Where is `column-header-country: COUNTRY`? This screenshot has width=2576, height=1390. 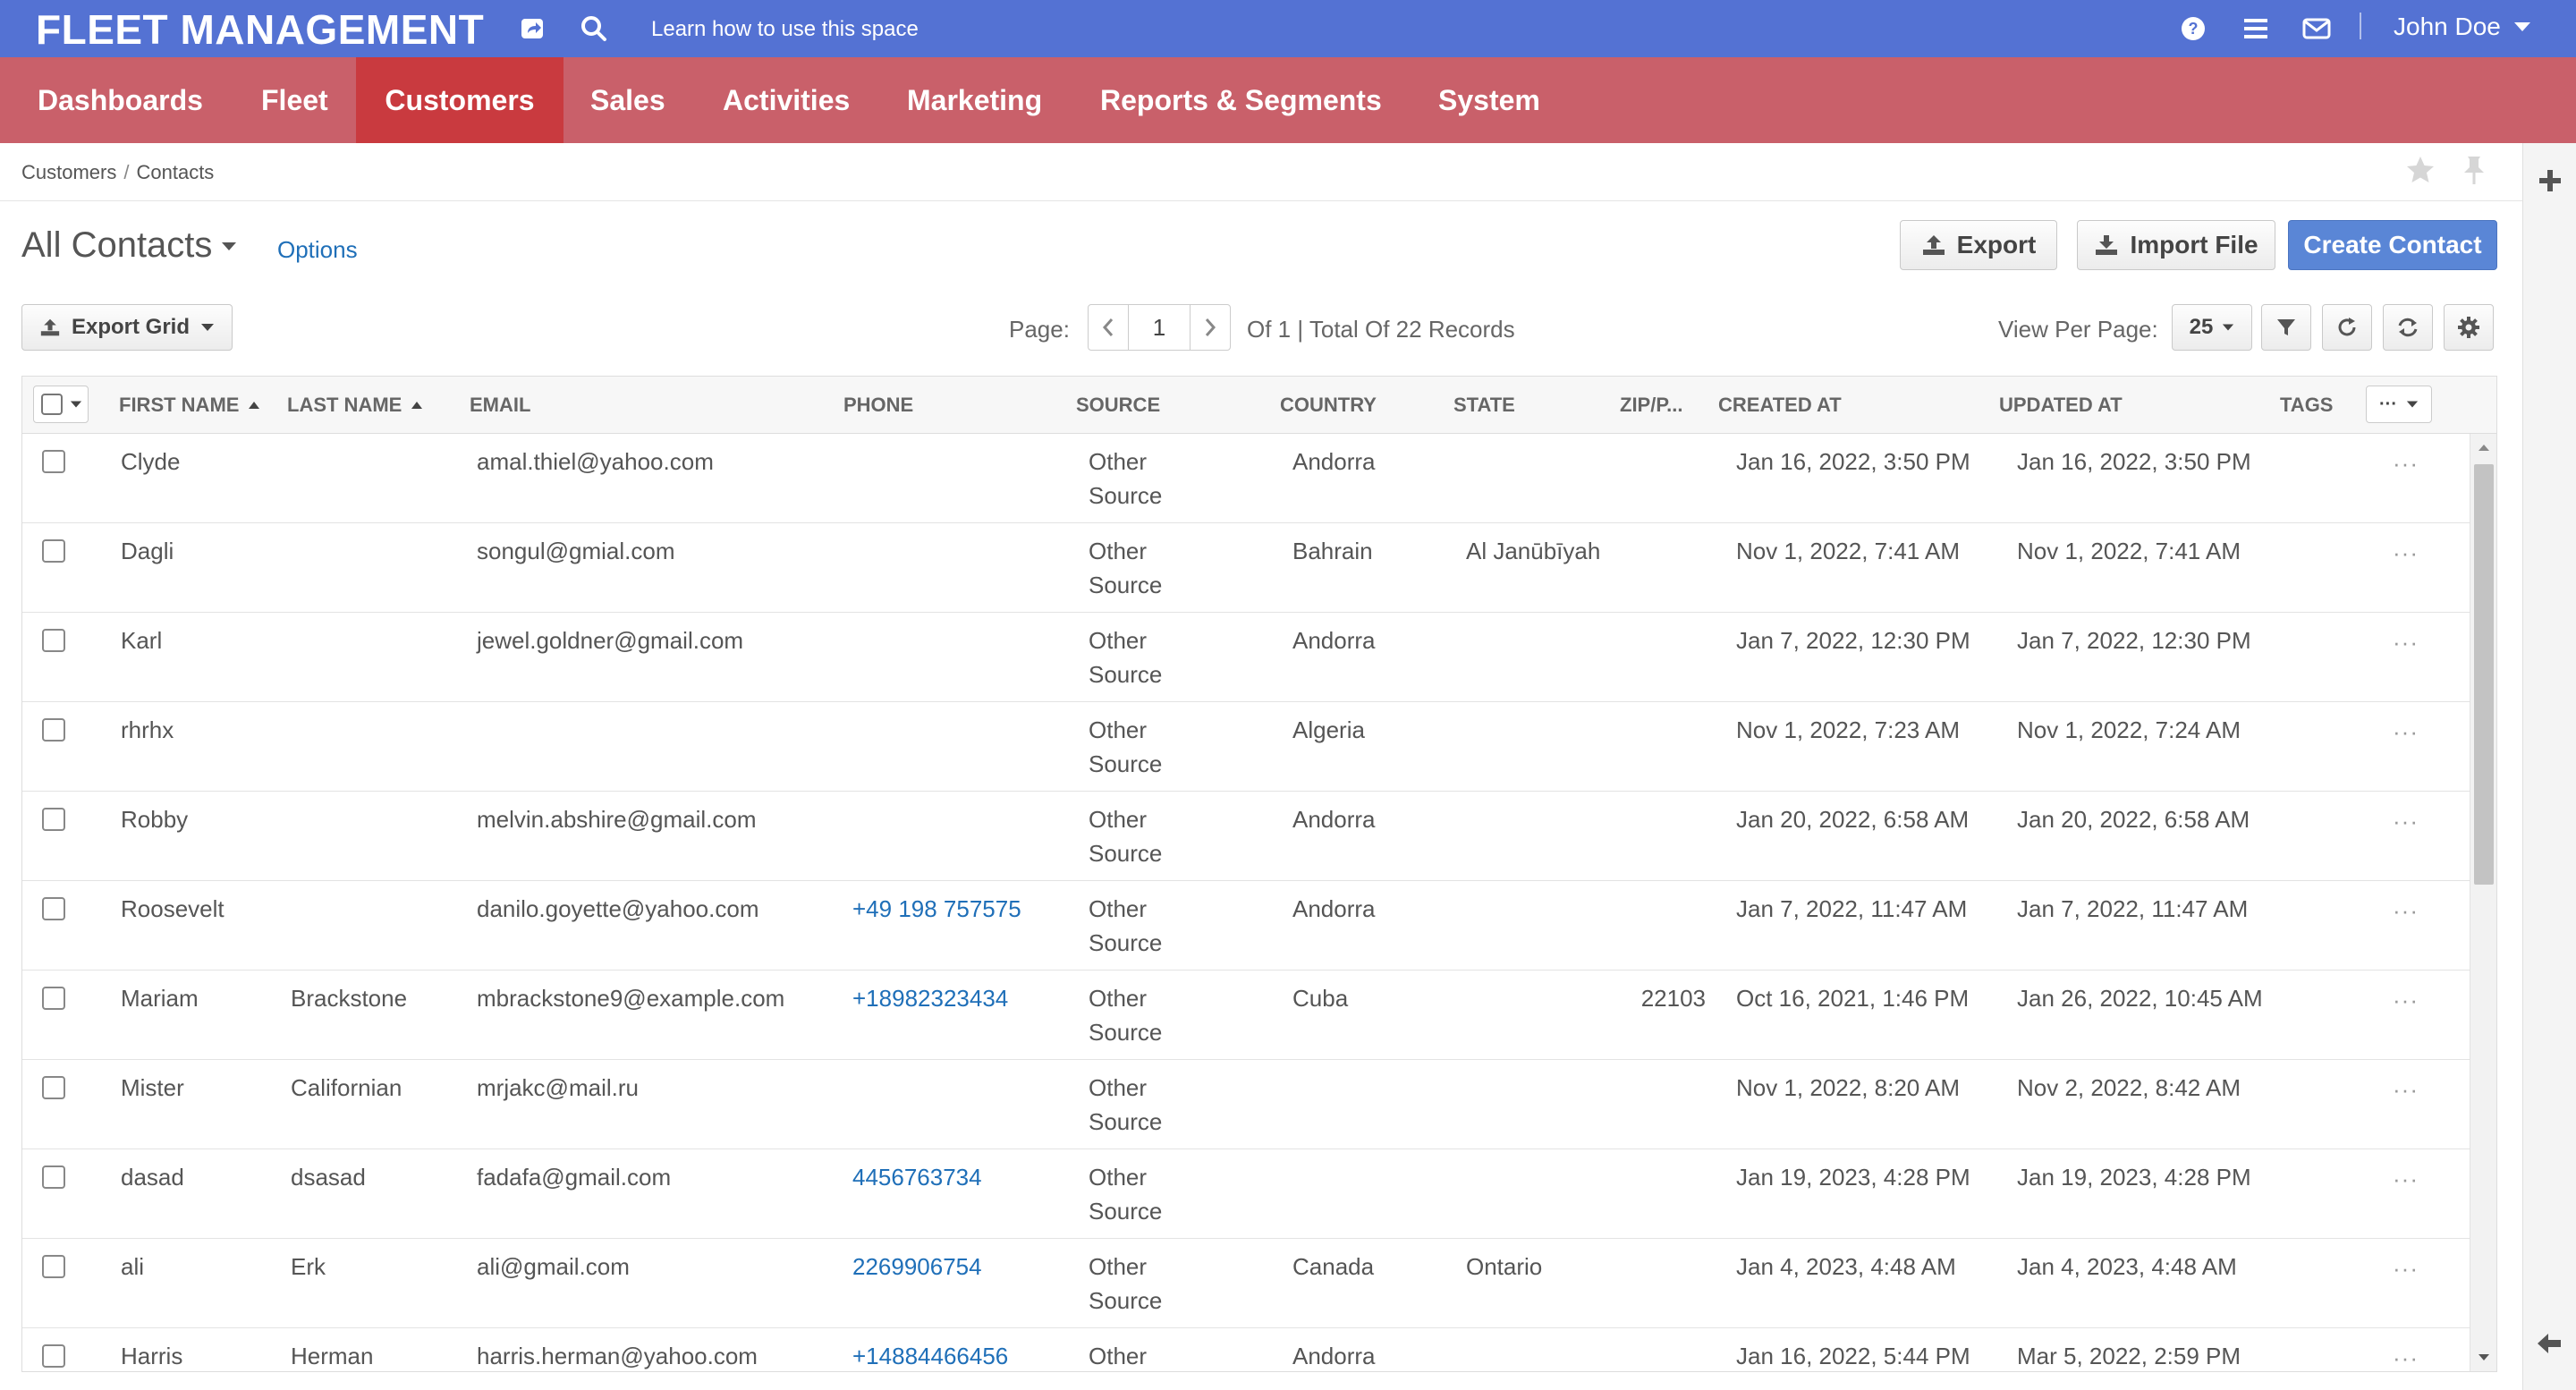 column-header-country: COUNTRY is located at coordinates (1328, 405).